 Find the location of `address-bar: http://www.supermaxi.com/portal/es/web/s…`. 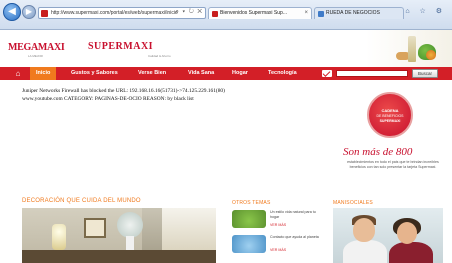

address-bar: http://www.supermaxi.com/portal/es/web/s… is located at coordinates (122, 13).